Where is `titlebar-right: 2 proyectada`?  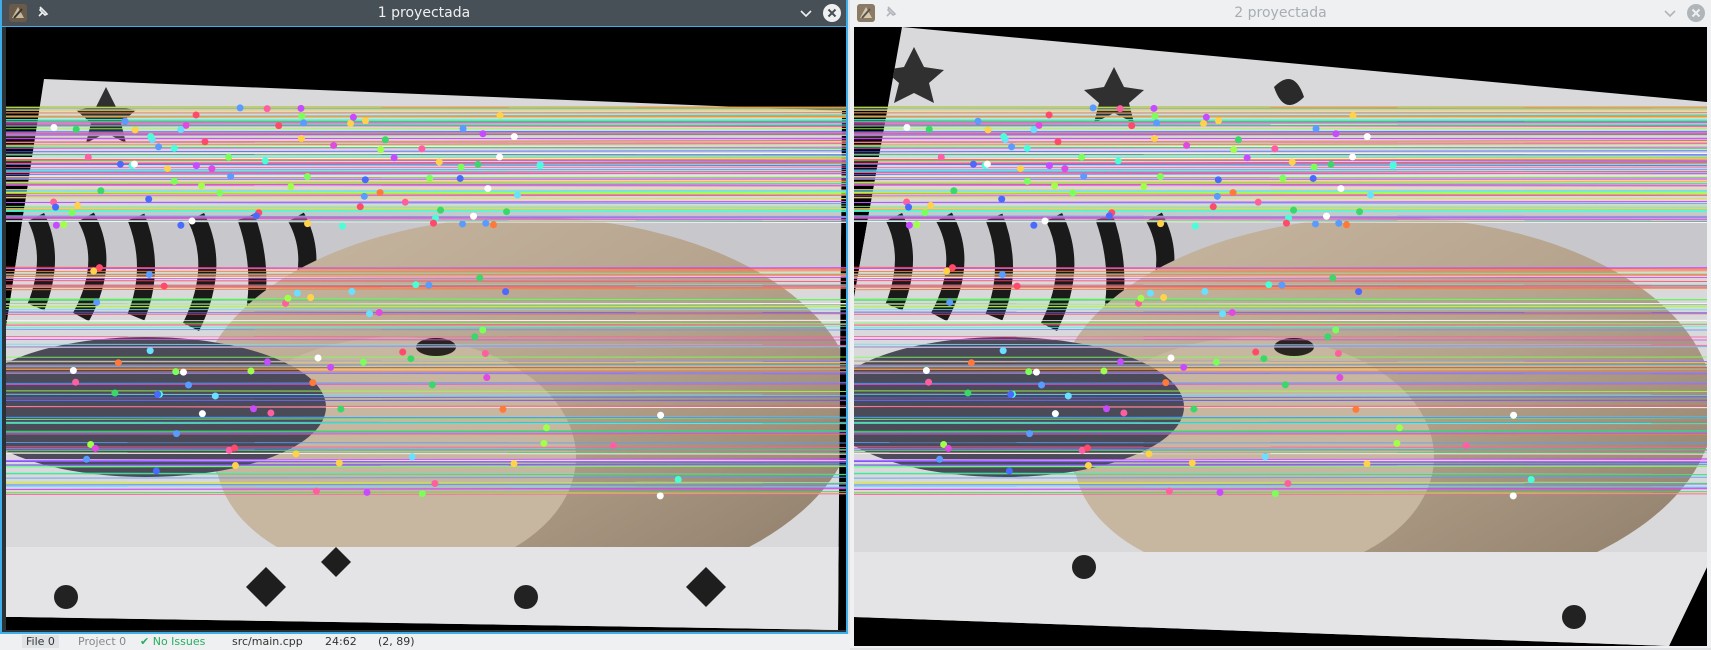 titlebar-right: 2 proyectada is located at coordinates (1280, 13).